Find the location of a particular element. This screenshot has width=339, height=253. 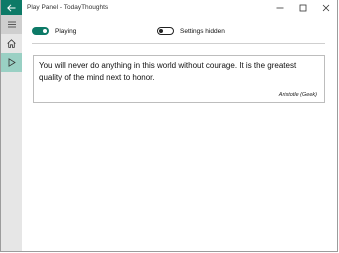

back-button is located at coordinates (11, 7).